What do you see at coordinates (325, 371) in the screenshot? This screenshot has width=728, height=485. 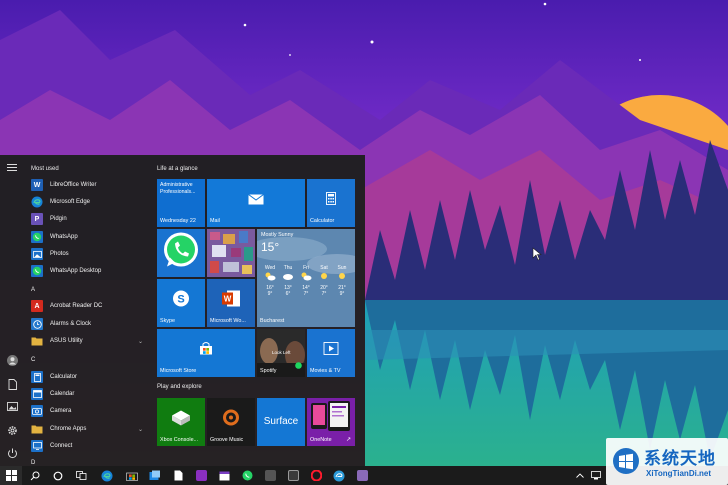 I see `tile-label: Movies & TV` at bounding box center [325, 371].